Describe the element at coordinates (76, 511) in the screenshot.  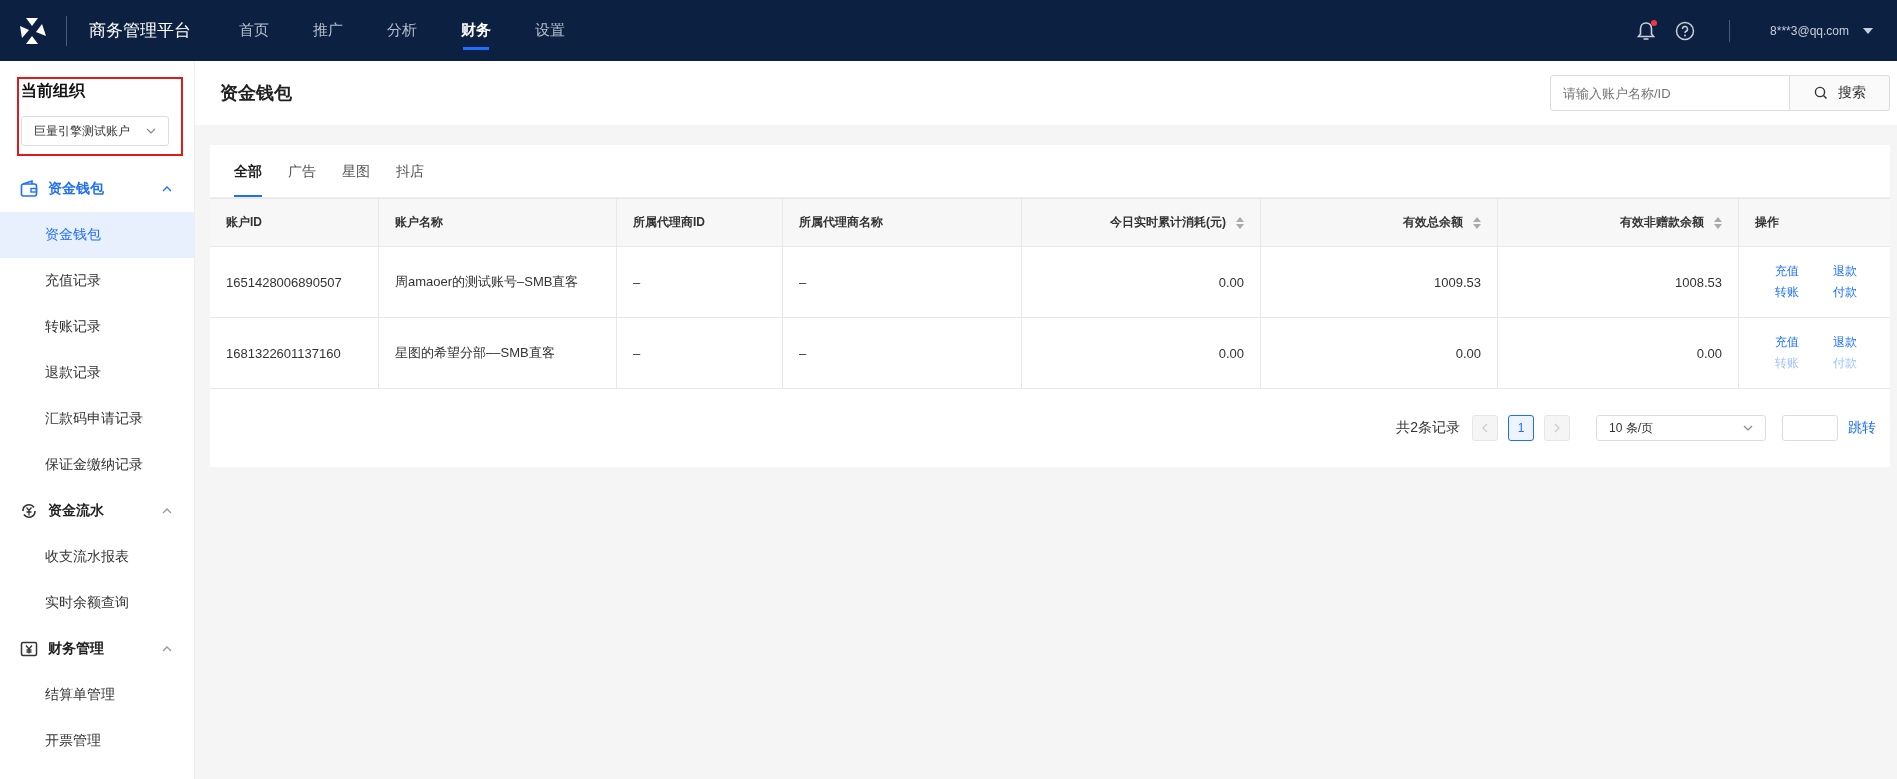
I see `menu-group-label: 资金流水` at that location.